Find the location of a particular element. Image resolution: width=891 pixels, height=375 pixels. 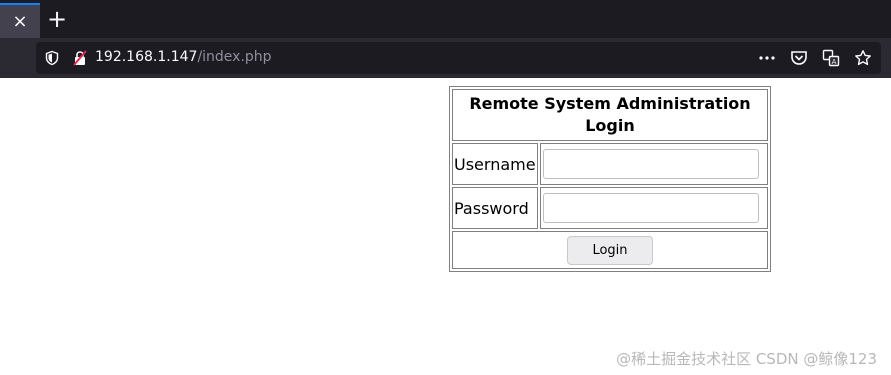

active-tab: × is located at coordinates (20, 20).